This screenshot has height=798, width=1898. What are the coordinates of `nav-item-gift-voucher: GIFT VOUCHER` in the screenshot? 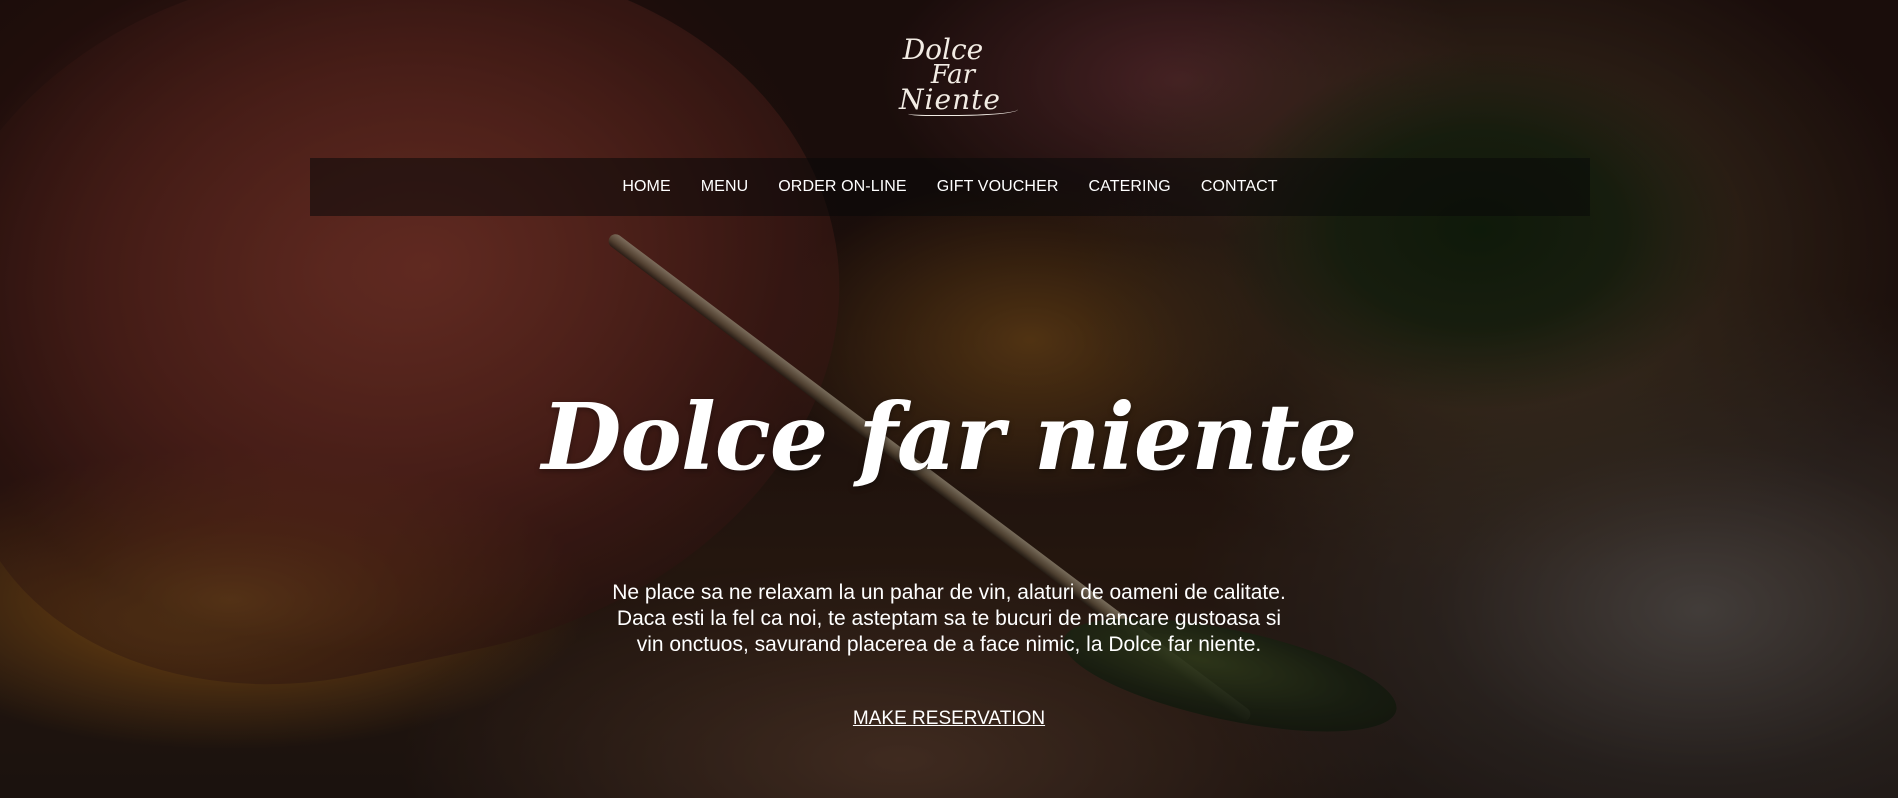 It's located at (998, 187).